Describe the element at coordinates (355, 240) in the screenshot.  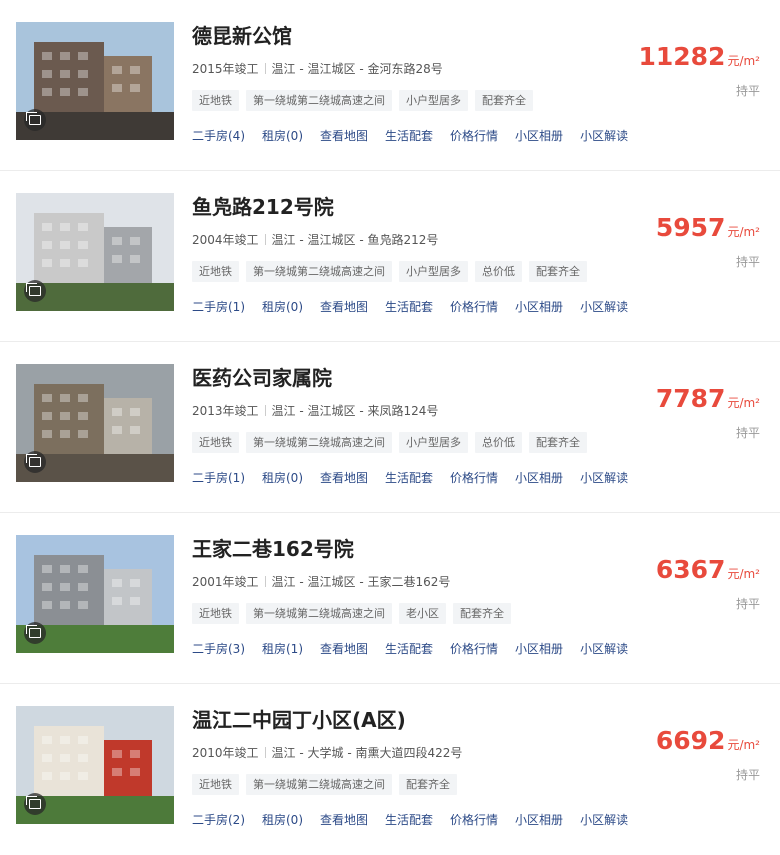
I see `location: 温江 - 温江城区 - 鱼凫路212号` at that location.